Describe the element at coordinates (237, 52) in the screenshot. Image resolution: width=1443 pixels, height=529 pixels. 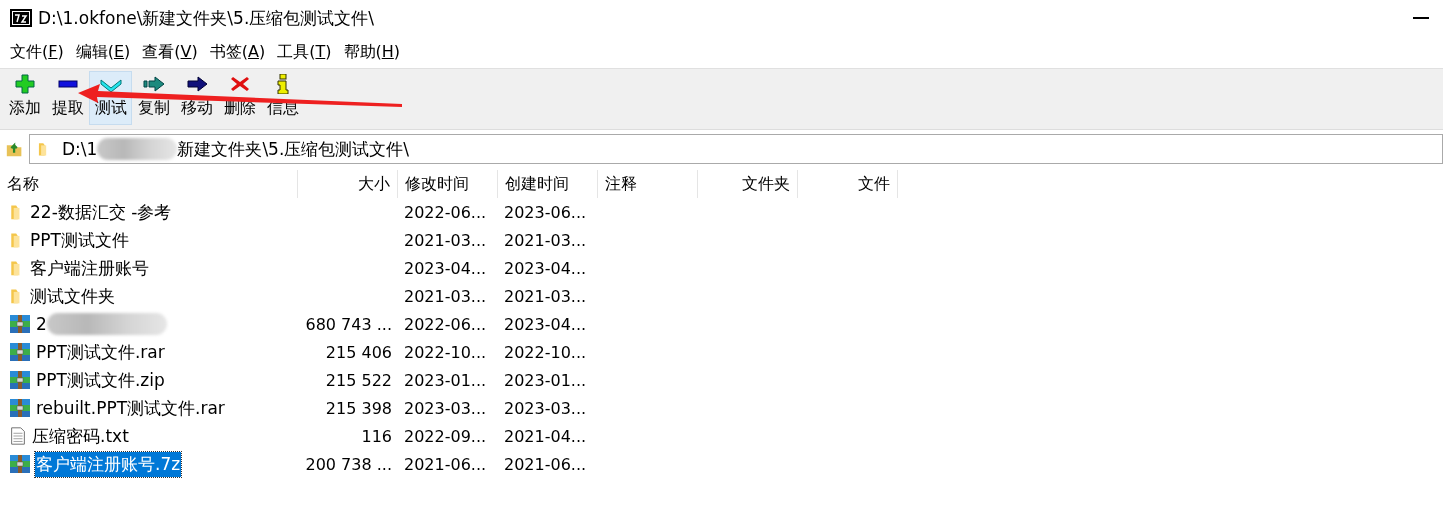
I see `menu-item: 书签(A)` at that location.